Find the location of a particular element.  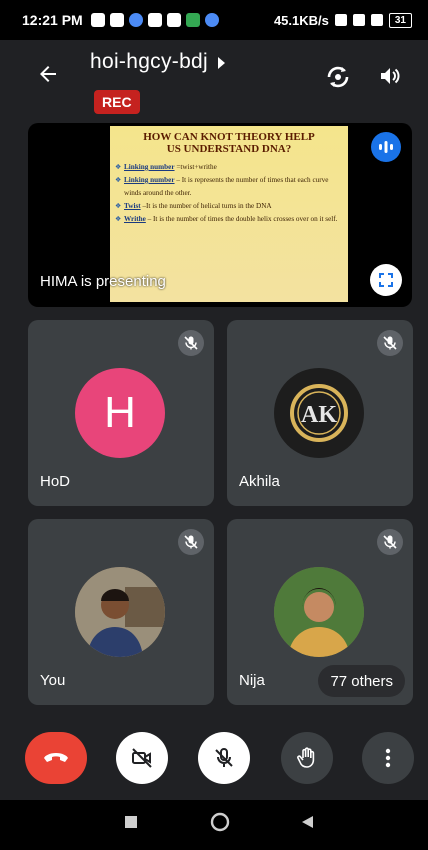

slide-bullet: Linking number =twist+writhe is located at coordinates (228, 167).